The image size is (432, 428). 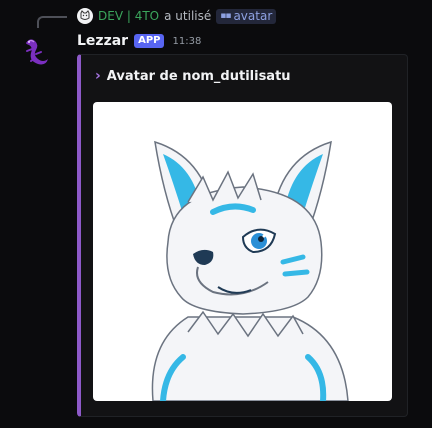 What do you see at coordinates (128, 16) in the screenshot?
I see `reply-username: DEV | 4TO` at bounding box center [128, 16].